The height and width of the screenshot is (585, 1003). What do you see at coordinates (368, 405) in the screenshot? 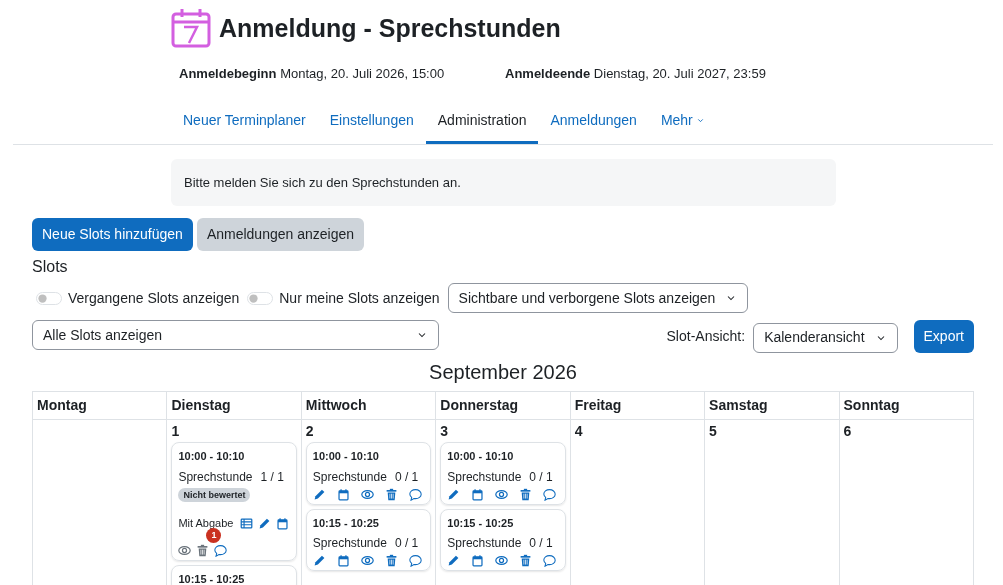
I see `weekday-header: Mittwoch` at bounding box center [368, 405].